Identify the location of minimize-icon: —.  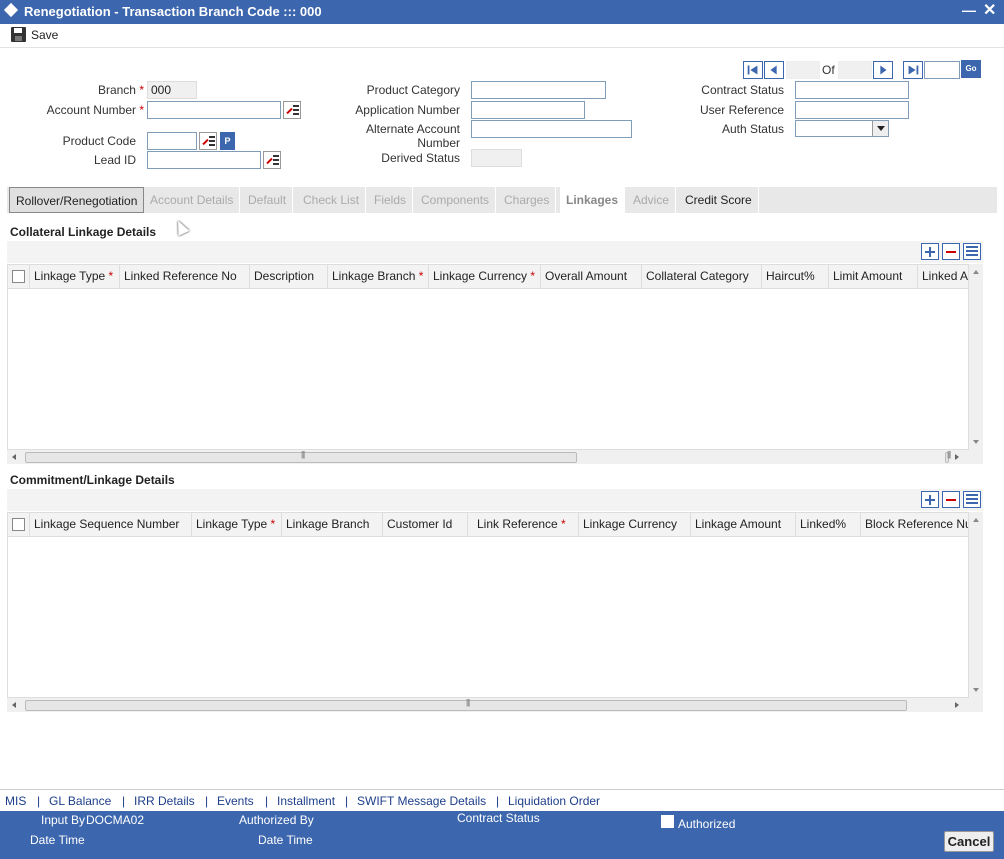
(969, 10).